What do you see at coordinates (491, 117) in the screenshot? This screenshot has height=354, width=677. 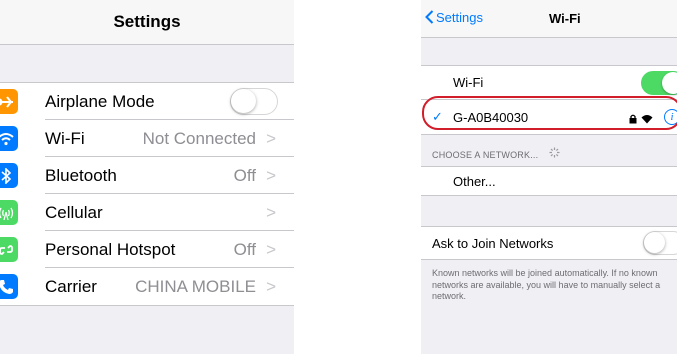 I see `network-name: G-A0B40030` at bounding box center [491, 117].